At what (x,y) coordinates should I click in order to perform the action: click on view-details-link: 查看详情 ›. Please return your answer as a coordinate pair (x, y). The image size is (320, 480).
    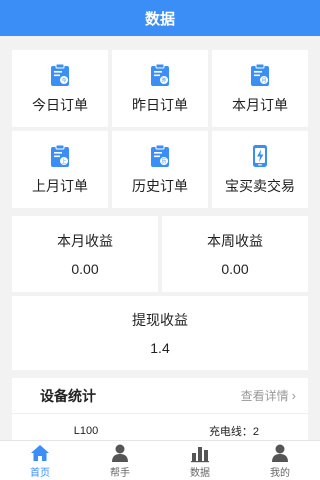
    Looking at the image, I should click on (268, 395).